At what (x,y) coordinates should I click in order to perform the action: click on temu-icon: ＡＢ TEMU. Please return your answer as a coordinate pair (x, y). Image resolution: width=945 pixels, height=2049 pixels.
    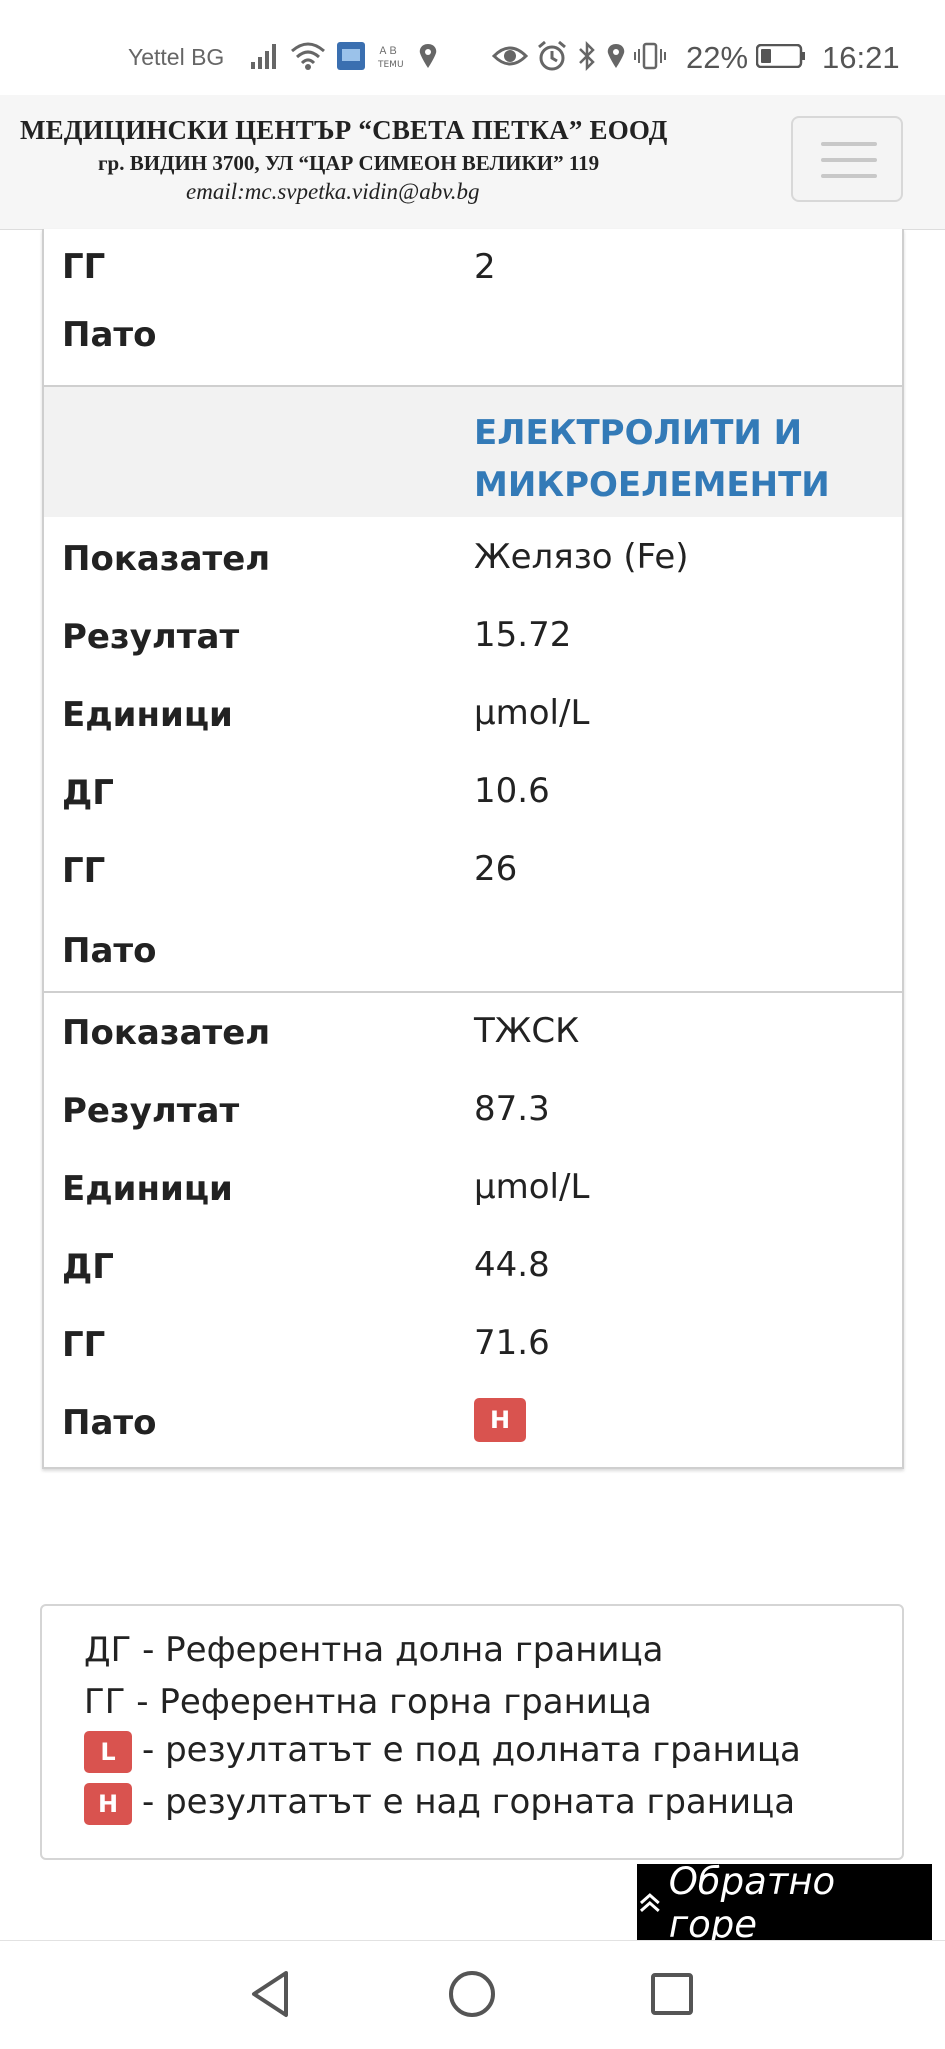
    Looking at the image, I should click on (390, 58).